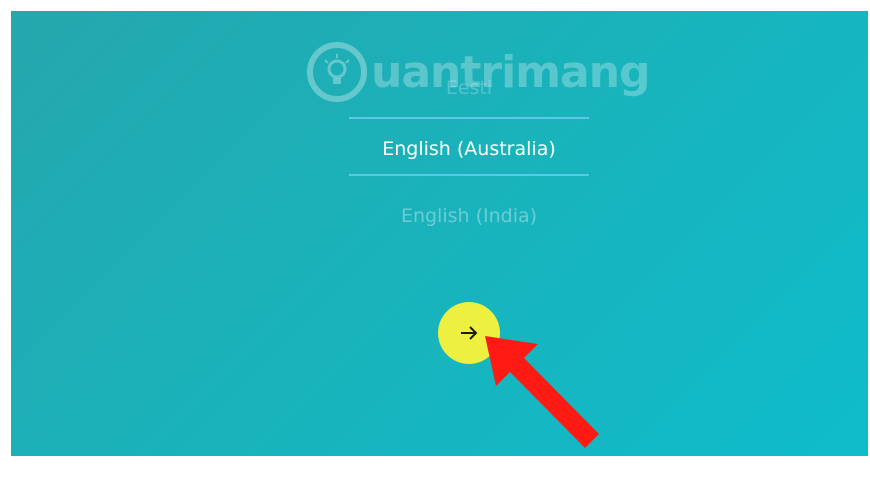  I want to click on language-option-selected: English (Australia), so click(469, 149).